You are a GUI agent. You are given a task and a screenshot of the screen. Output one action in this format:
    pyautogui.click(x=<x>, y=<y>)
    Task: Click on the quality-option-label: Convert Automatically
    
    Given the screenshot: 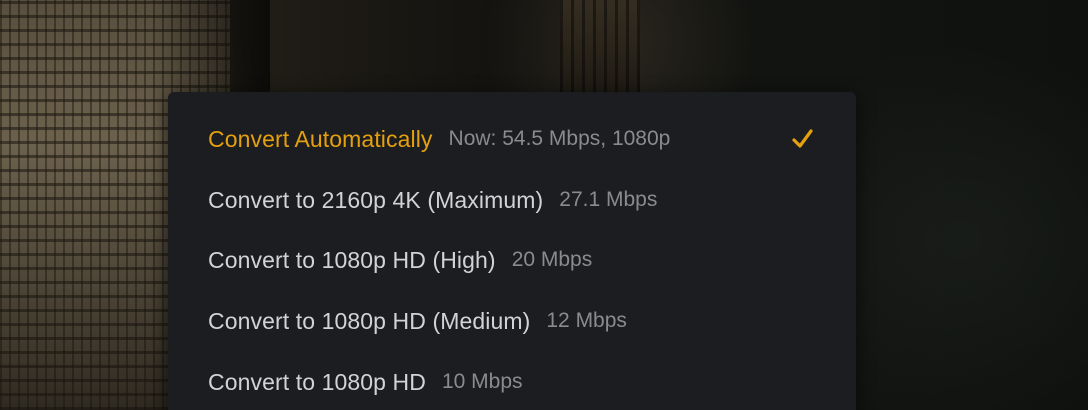 What is the action you would take?
    pyautogui.click(x=320, y=138)
    